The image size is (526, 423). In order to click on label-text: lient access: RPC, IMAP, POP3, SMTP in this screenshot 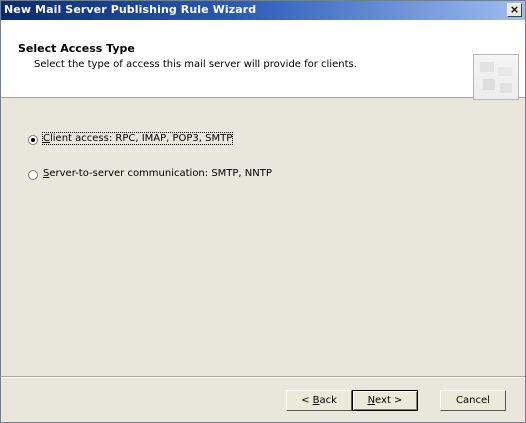, I will do `click(141, 138)`.